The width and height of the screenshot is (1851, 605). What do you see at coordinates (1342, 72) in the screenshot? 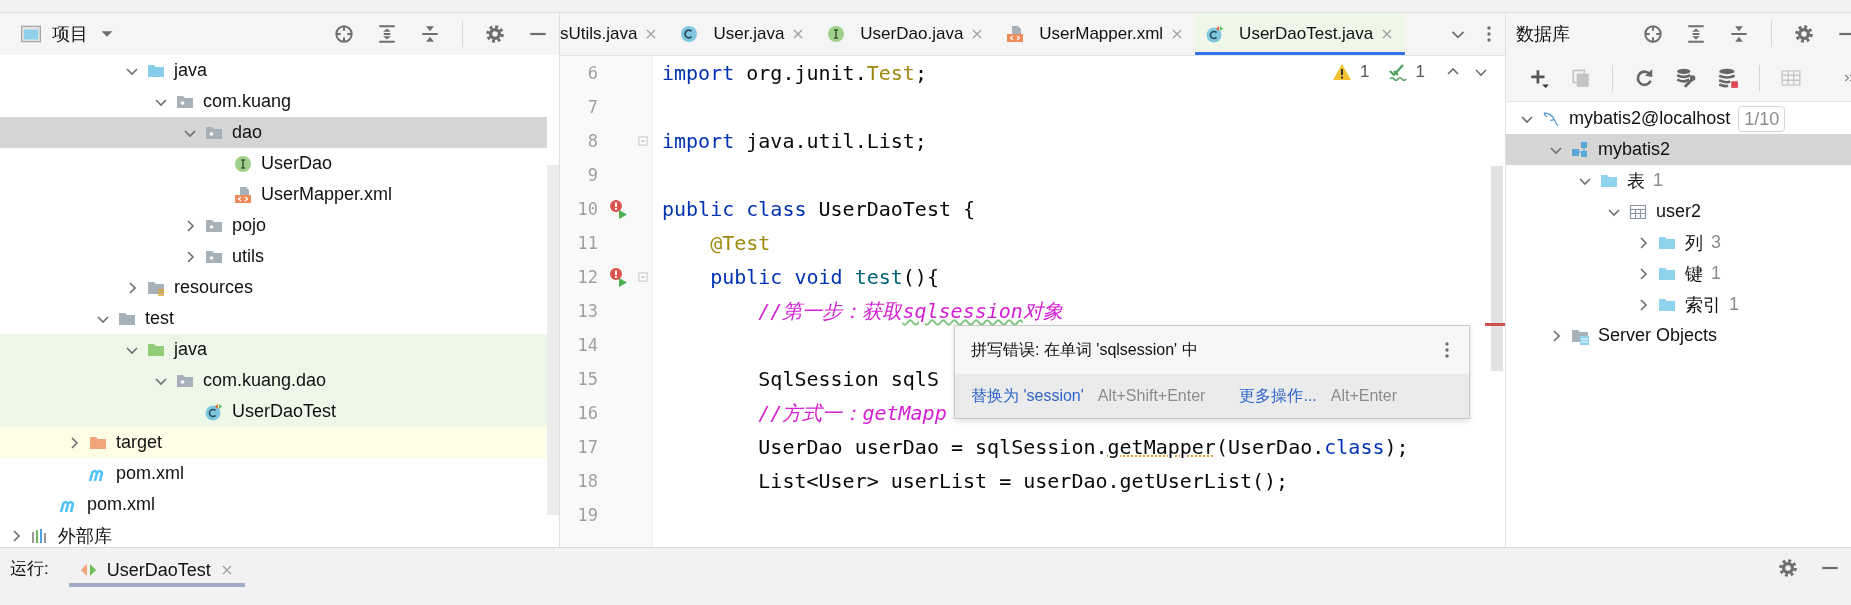
I see `warning-icon` at bounding box center [1342, 72].